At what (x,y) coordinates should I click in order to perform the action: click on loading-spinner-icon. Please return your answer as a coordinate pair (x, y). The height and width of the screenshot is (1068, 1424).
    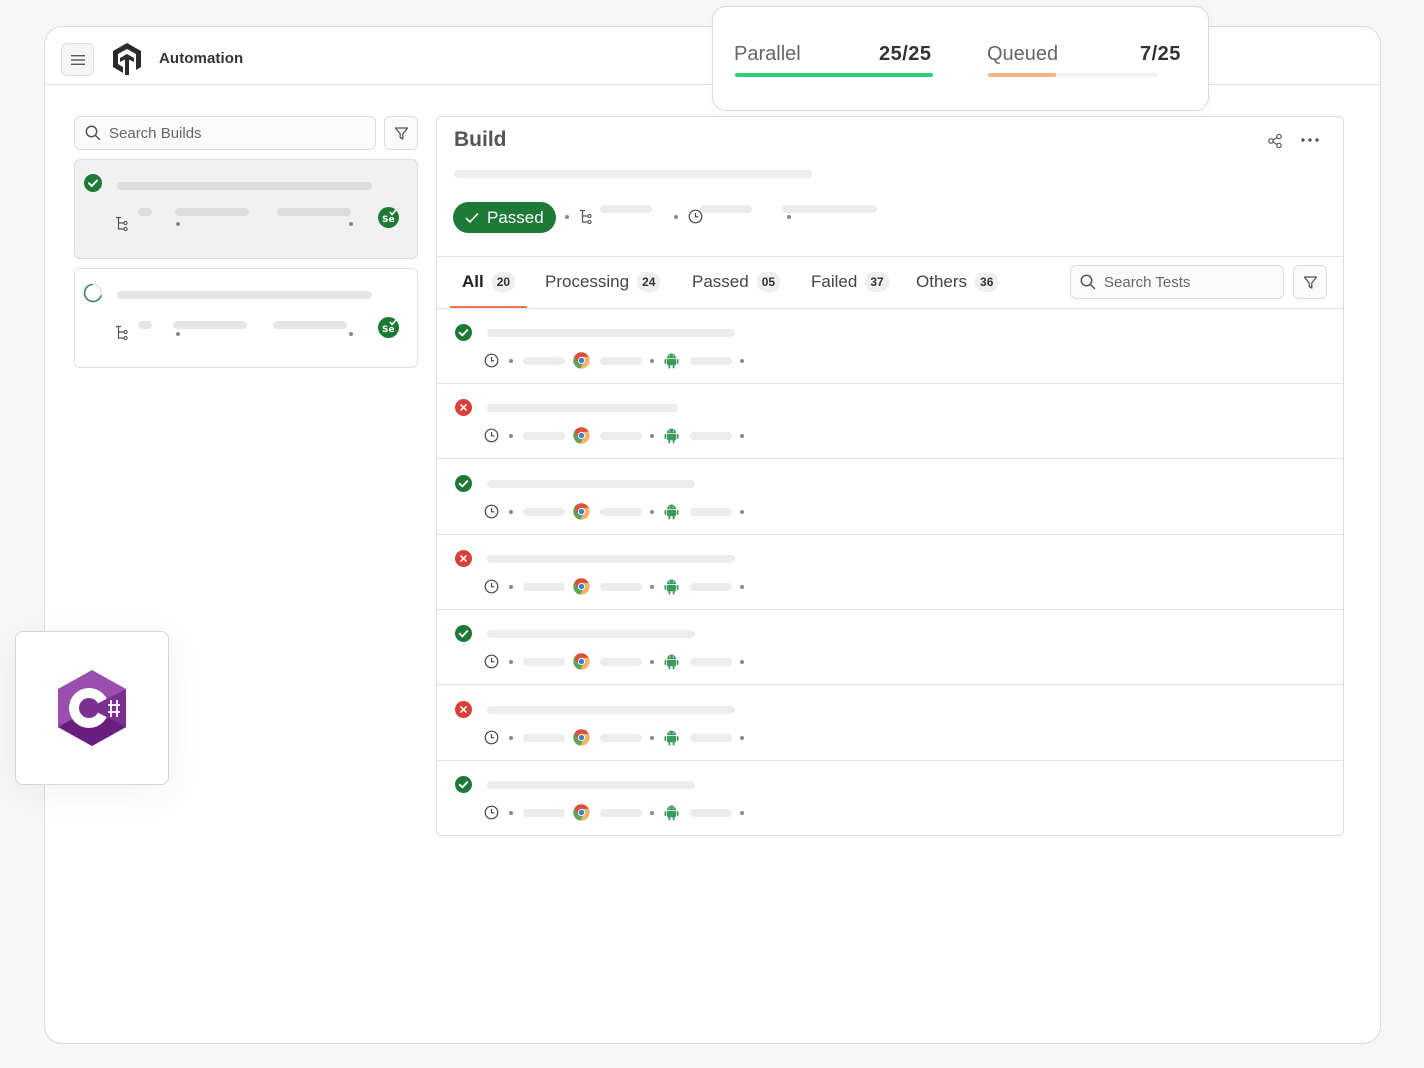
    Looking at the image, I should click on (93, 293).